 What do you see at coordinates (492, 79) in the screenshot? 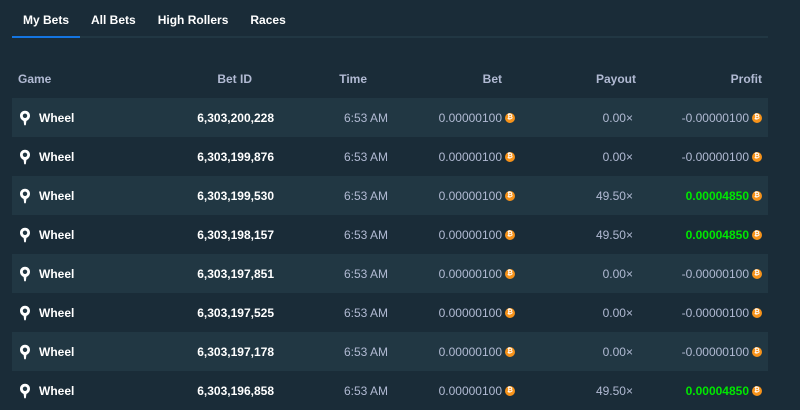
I see `column-header-bet: Bet` at bounding box center [492, 79].